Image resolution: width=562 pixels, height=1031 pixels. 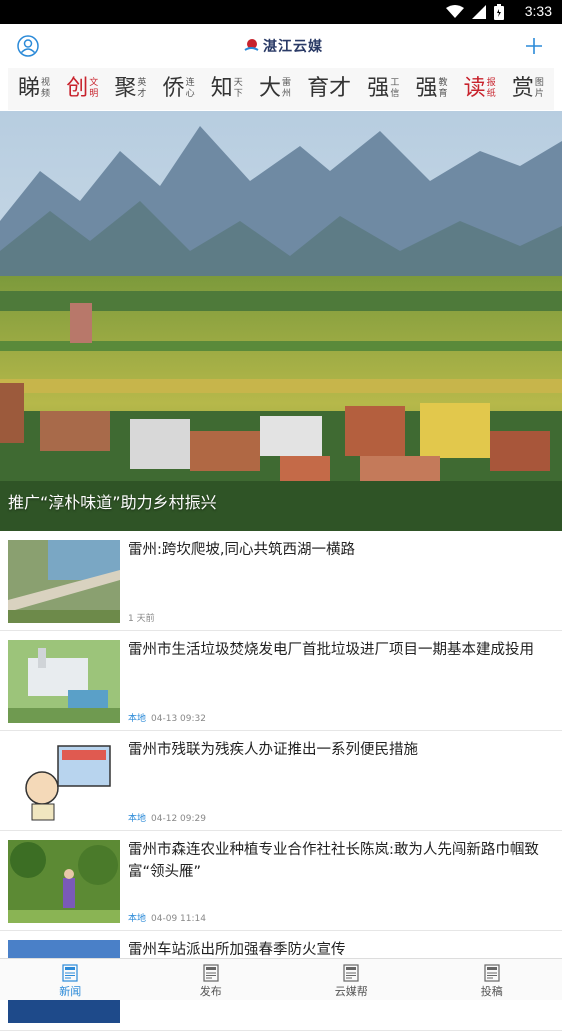 I want to click on channel-sub-char: 教, so click(x=443, y=83).